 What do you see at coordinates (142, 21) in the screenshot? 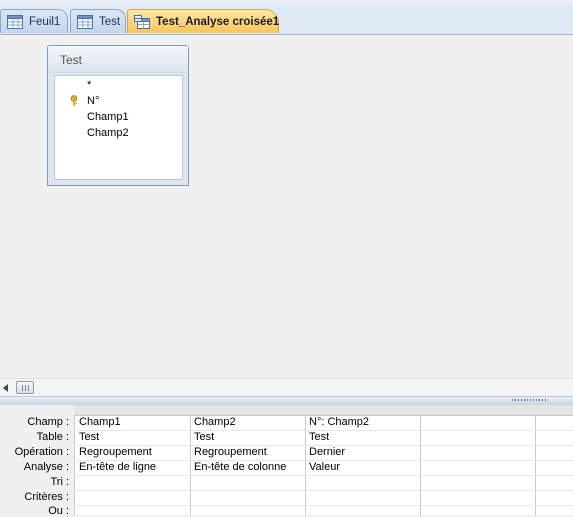
I see `crosstab-query-icon` at bounding box center [142, 21].